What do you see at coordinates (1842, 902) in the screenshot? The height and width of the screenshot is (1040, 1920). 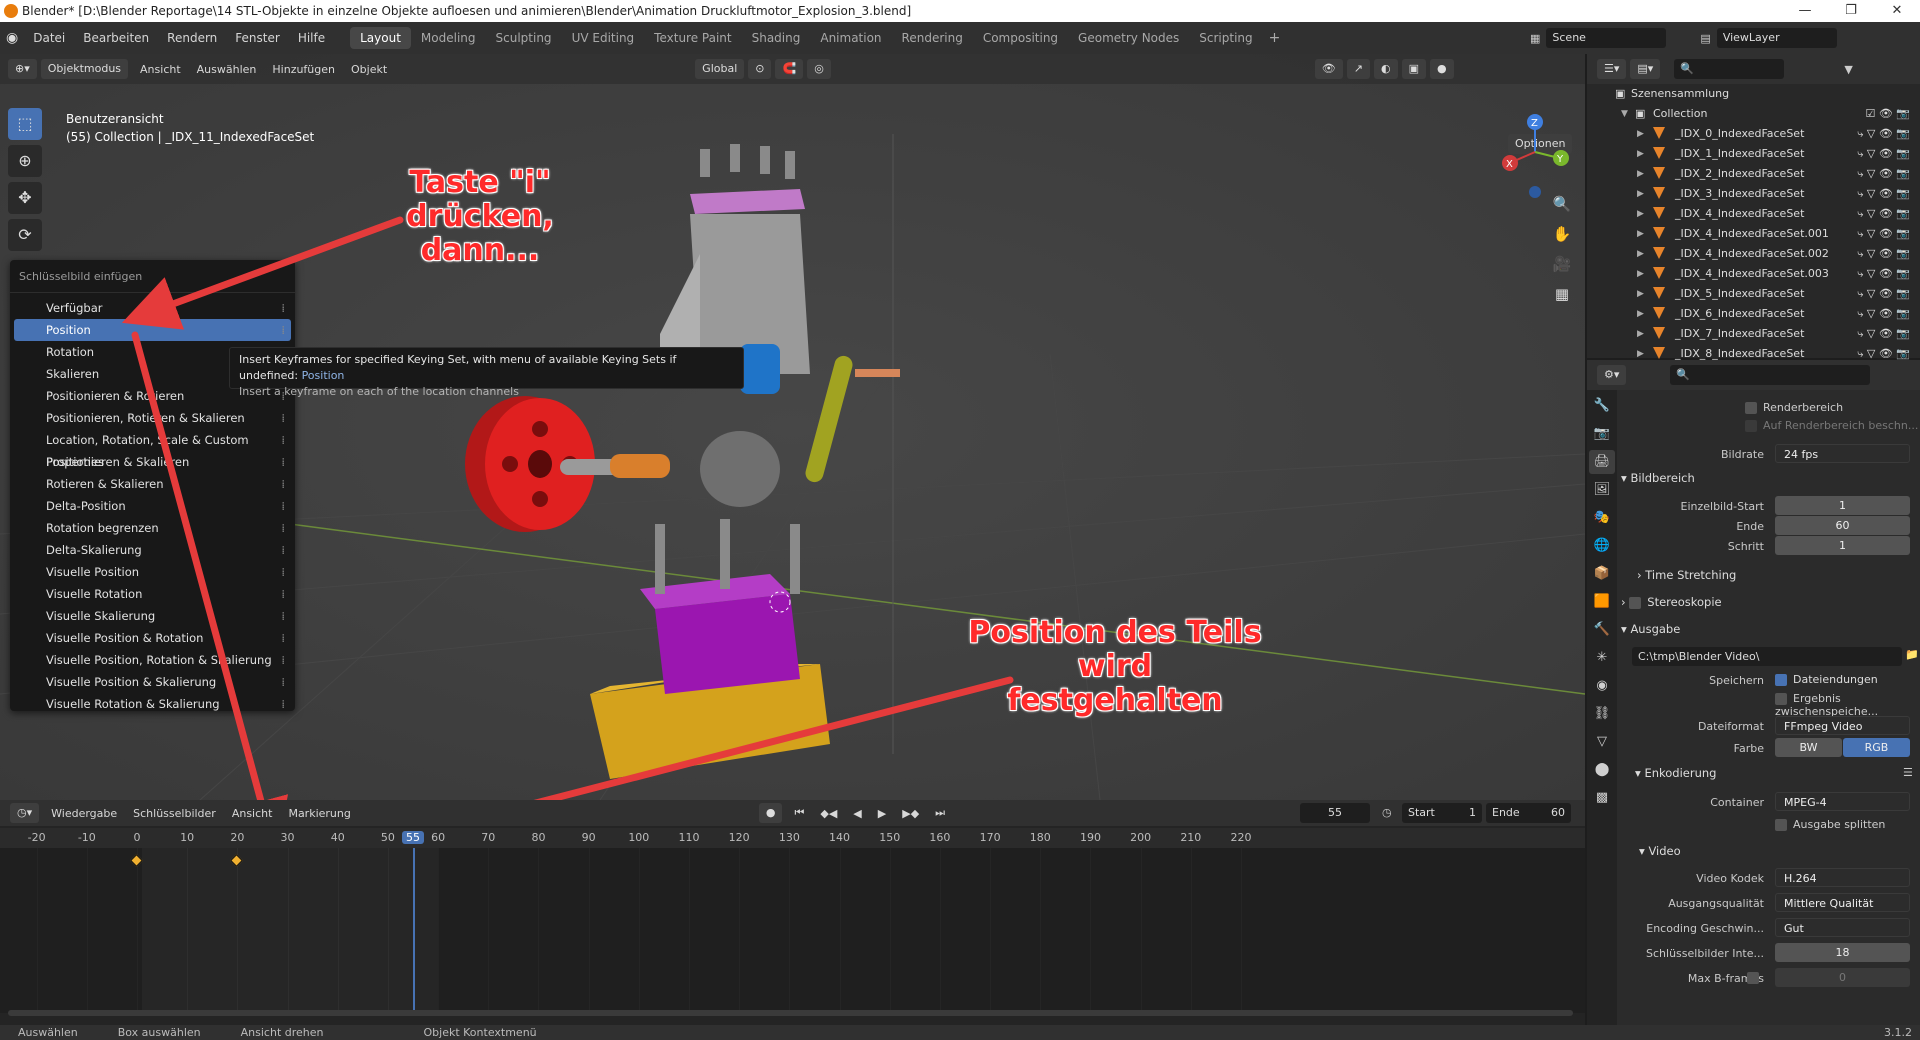 I see `qualitaet-dropdown: Mittlere Qualität` at bounding box center [1842, 902].